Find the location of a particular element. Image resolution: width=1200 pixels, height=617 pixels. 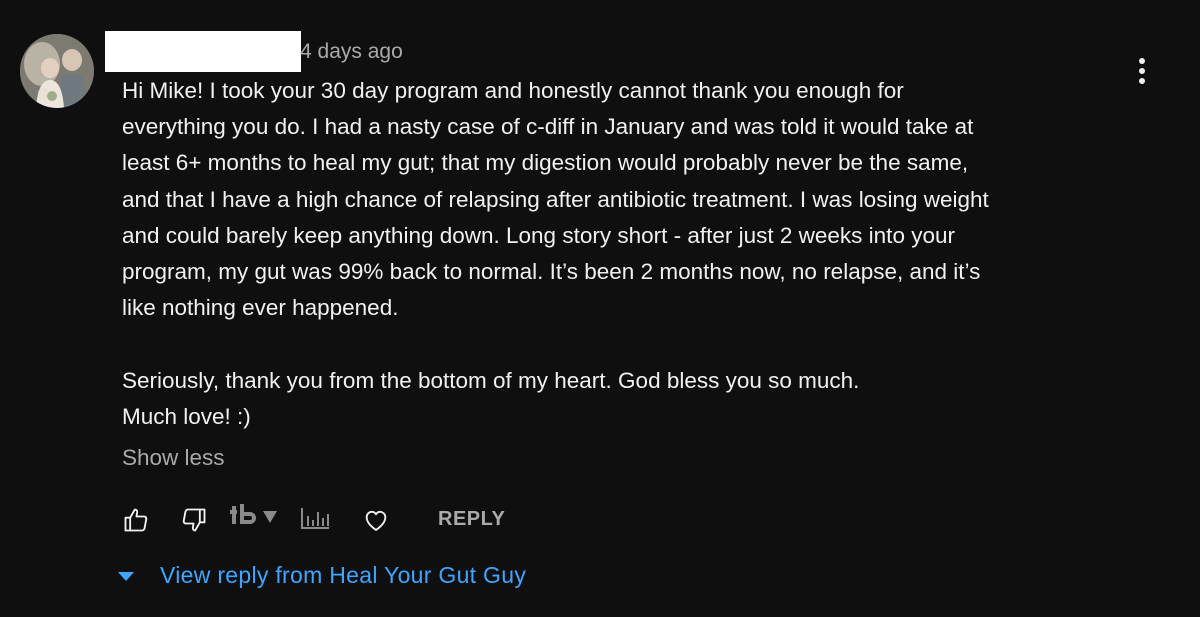

thumbs-up-icon is located at coordinates (136, 522).